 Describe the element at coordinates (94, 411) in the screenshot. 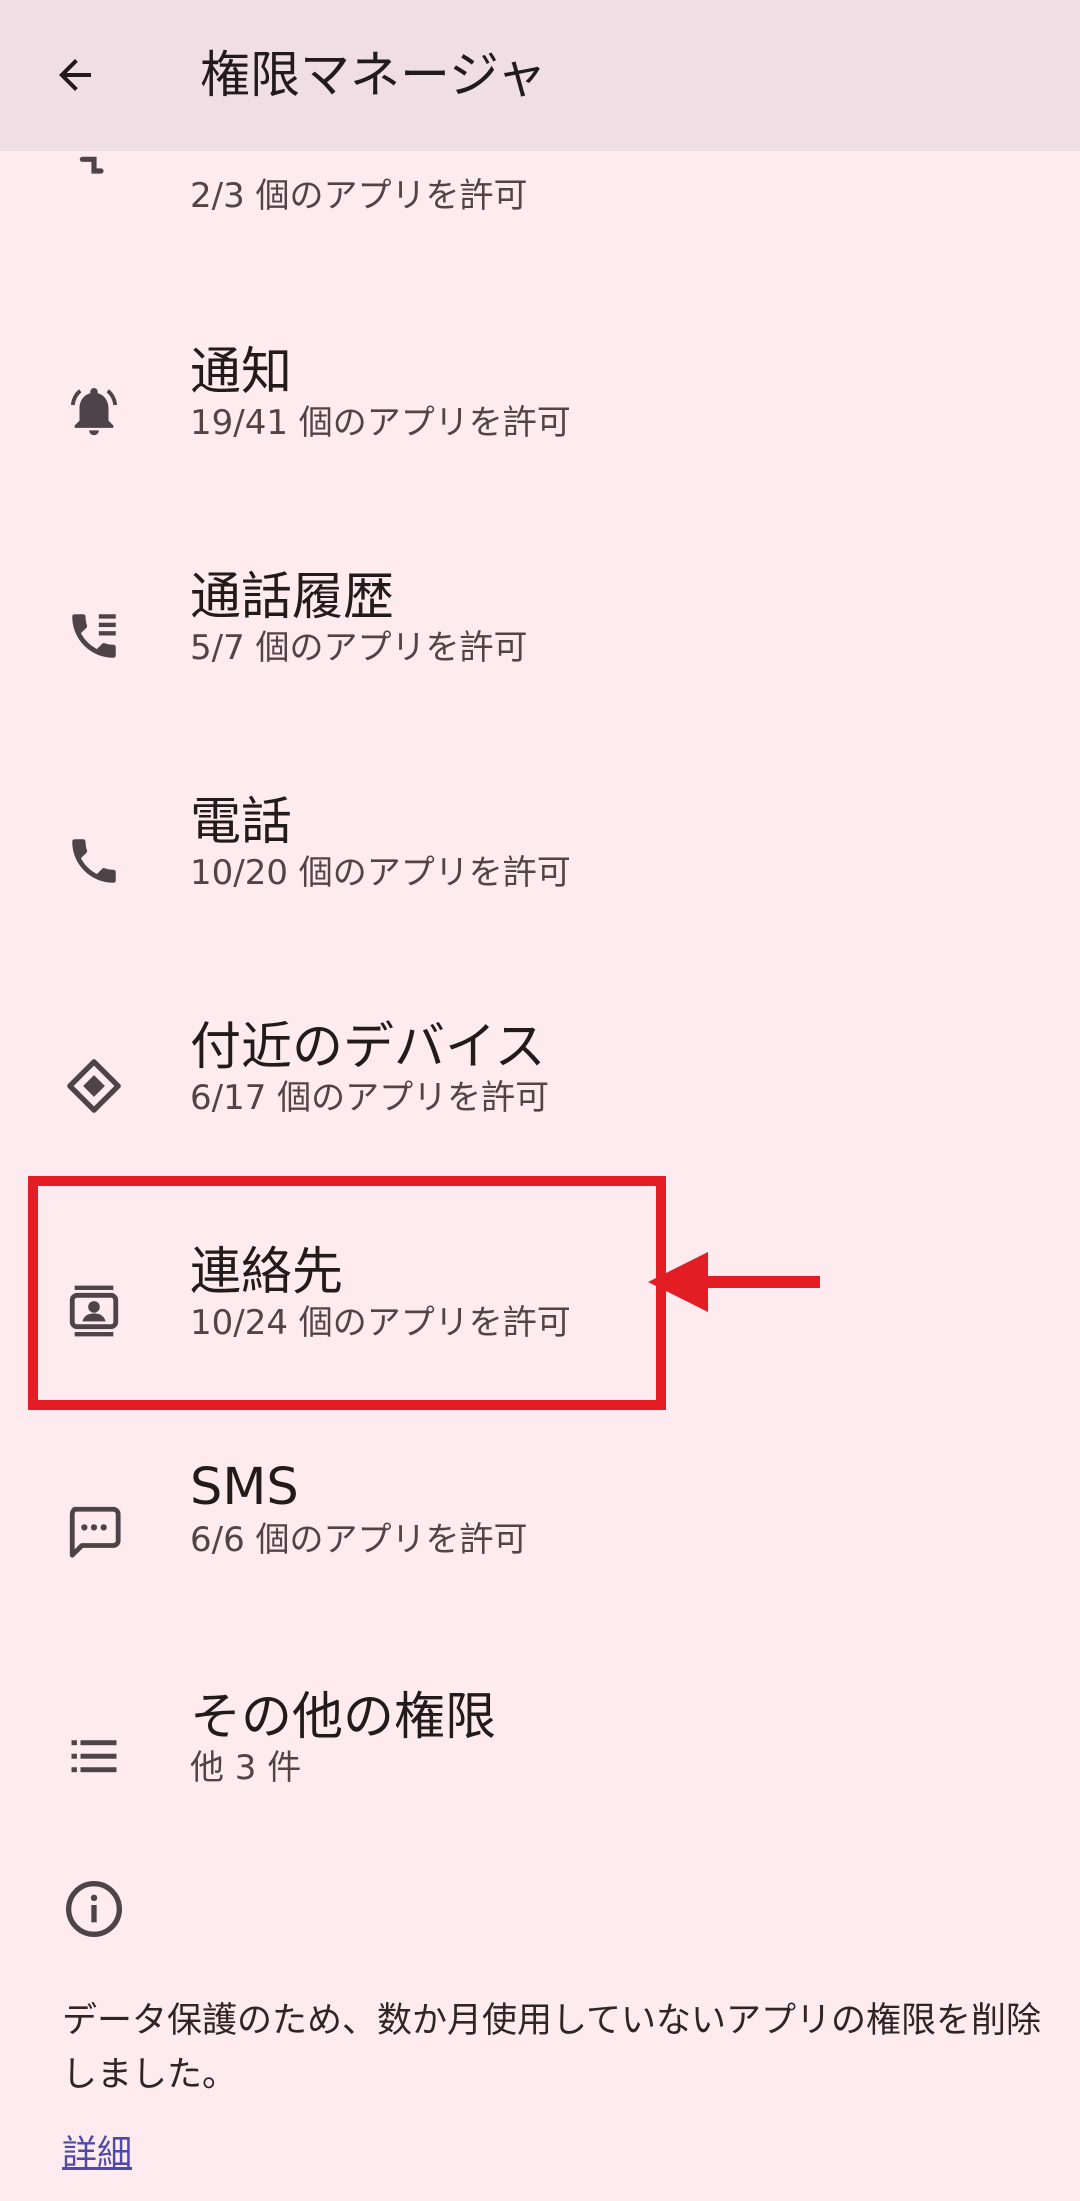

I see `bell-icon` at that location.